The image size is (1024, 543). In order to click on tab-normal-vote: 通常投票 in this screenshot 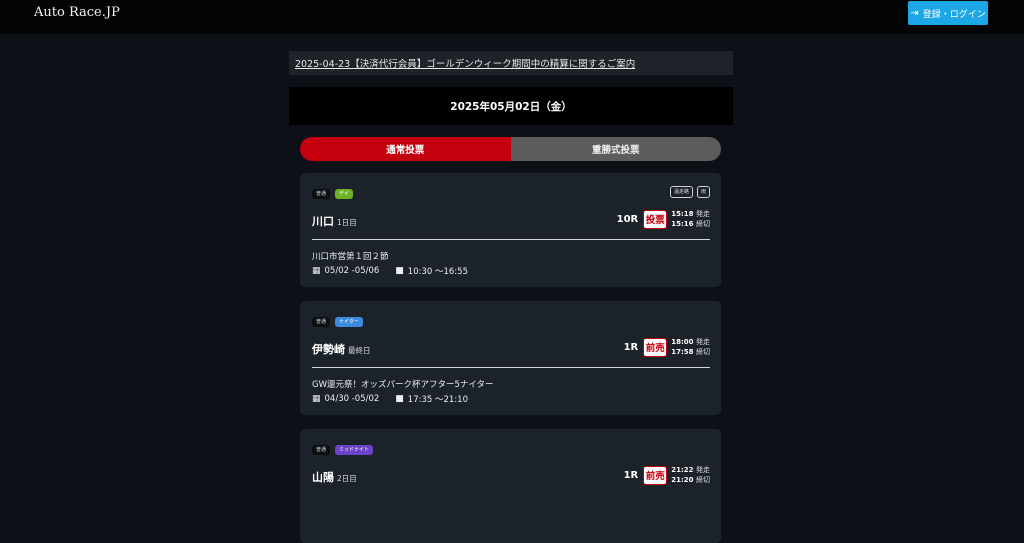, I will do `click(405, 149)`.